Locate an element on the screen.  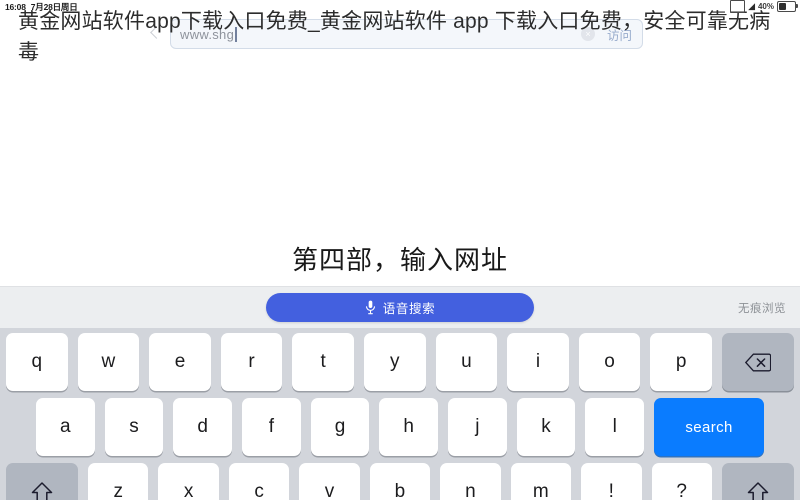
keyboard-row-1: q w e r t y u i o p is located at coordinates (400, 362).